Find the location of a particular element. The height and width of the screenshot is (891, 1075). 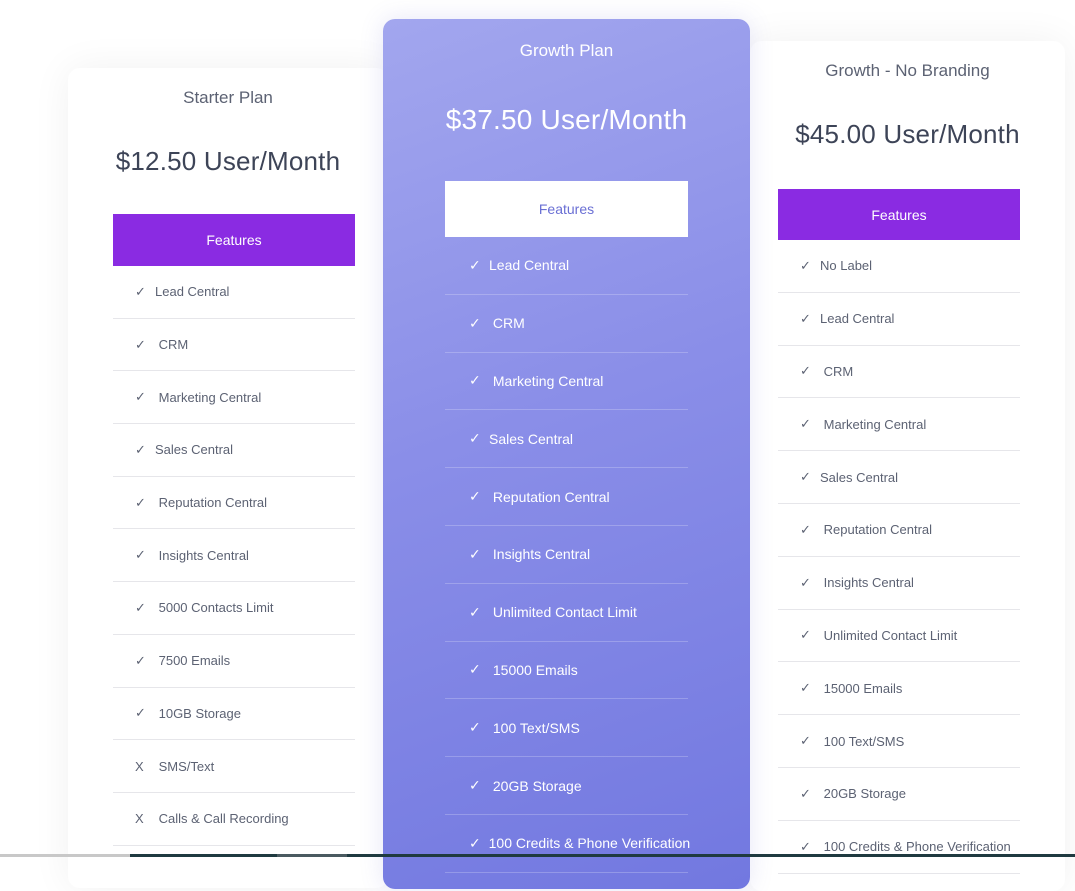

x-icon: X is located at coordinates (139, 766).